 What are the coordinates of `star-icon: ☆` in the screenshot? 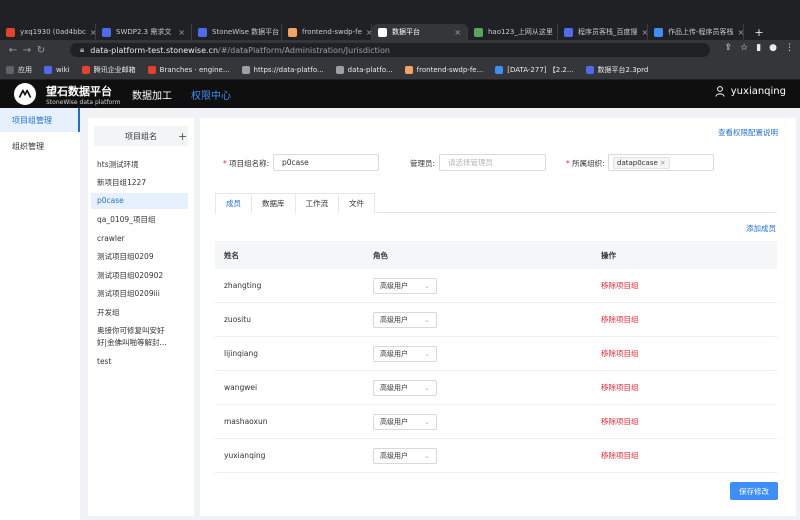 It's located at (744, 48).